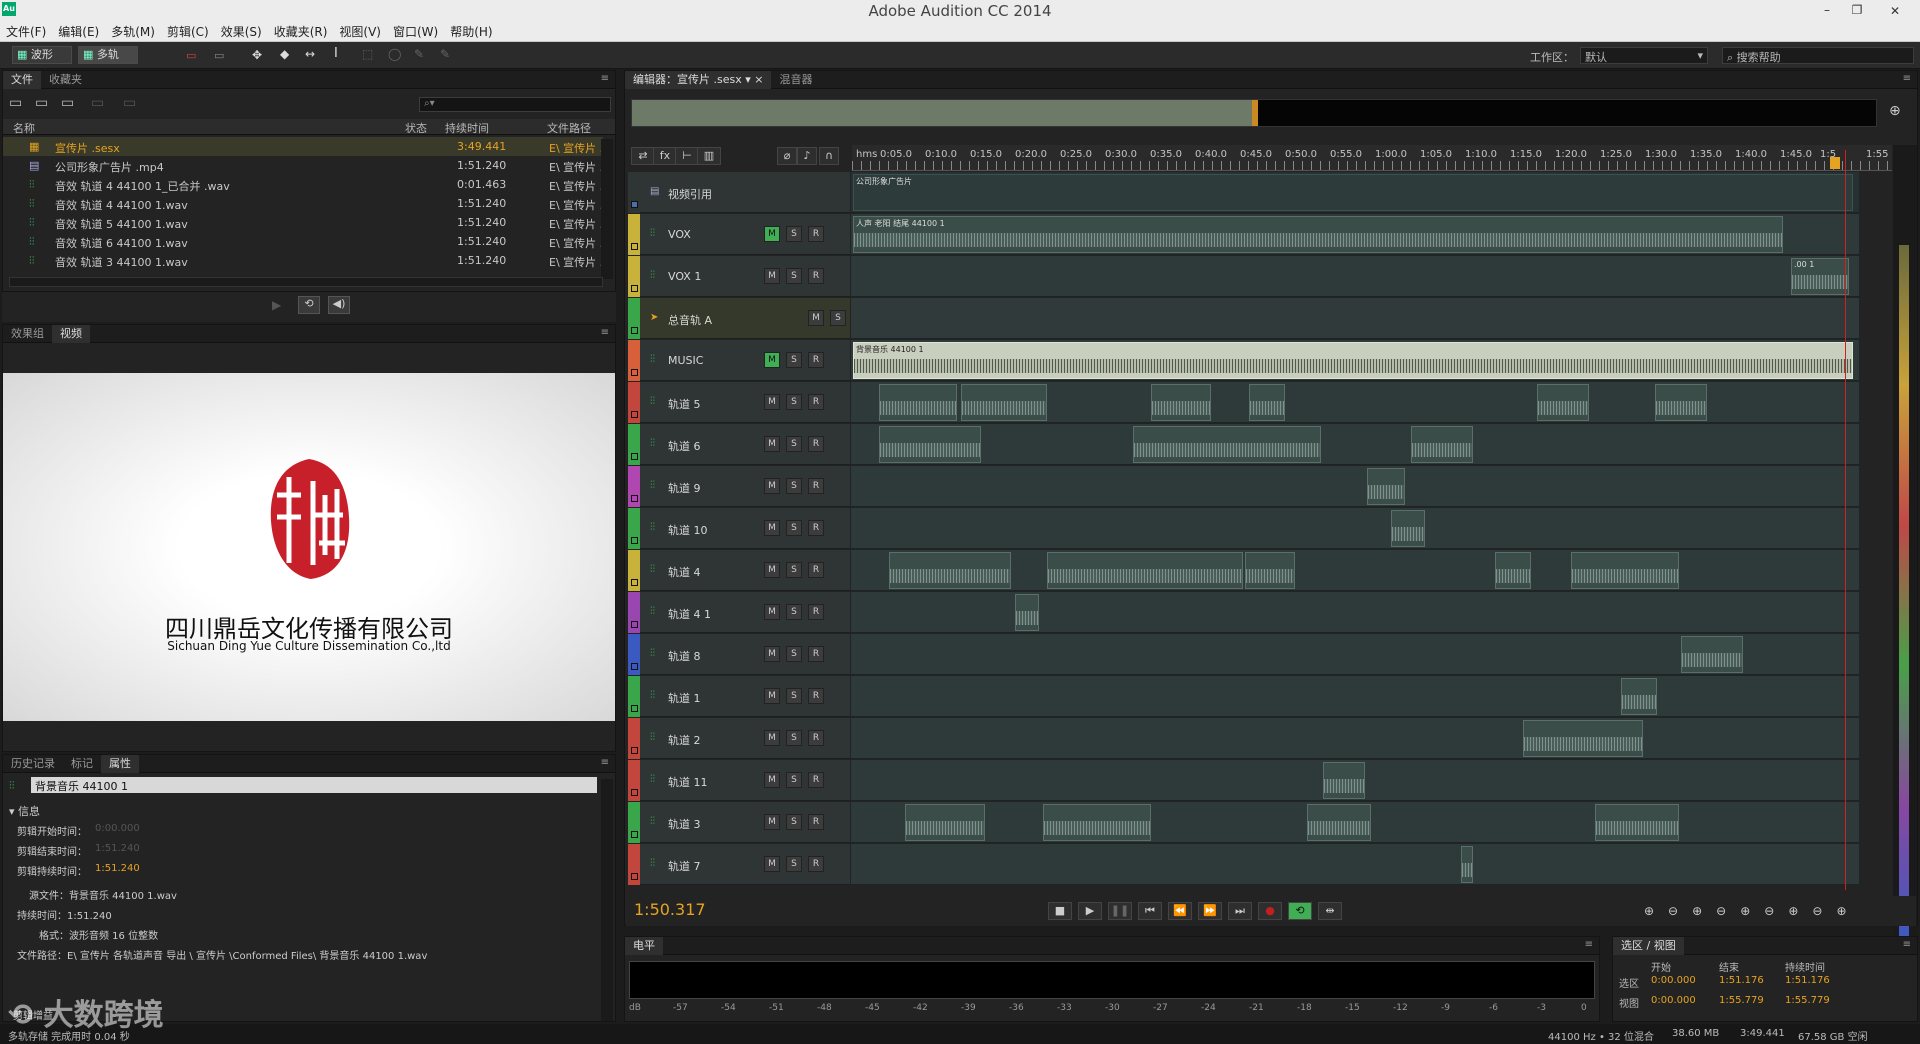 This screenshot has width=1920, height=1044. I want to click on list-item: ▦ 宣传片 .sesx 3:49.441 E\ 宣传片 ., so click(303, 146).